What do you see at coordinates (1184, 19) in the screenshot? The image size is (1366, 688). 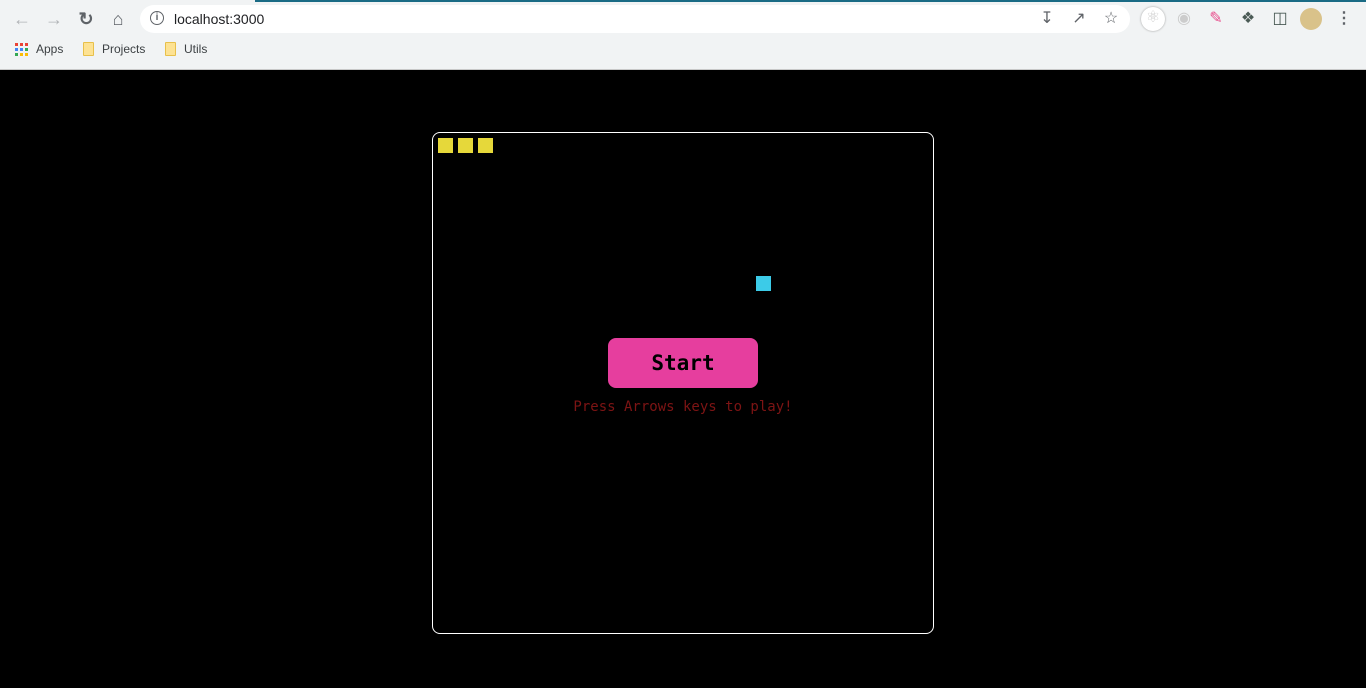 I see `extension-icon: ◉` at bounding box center [1184, 19].